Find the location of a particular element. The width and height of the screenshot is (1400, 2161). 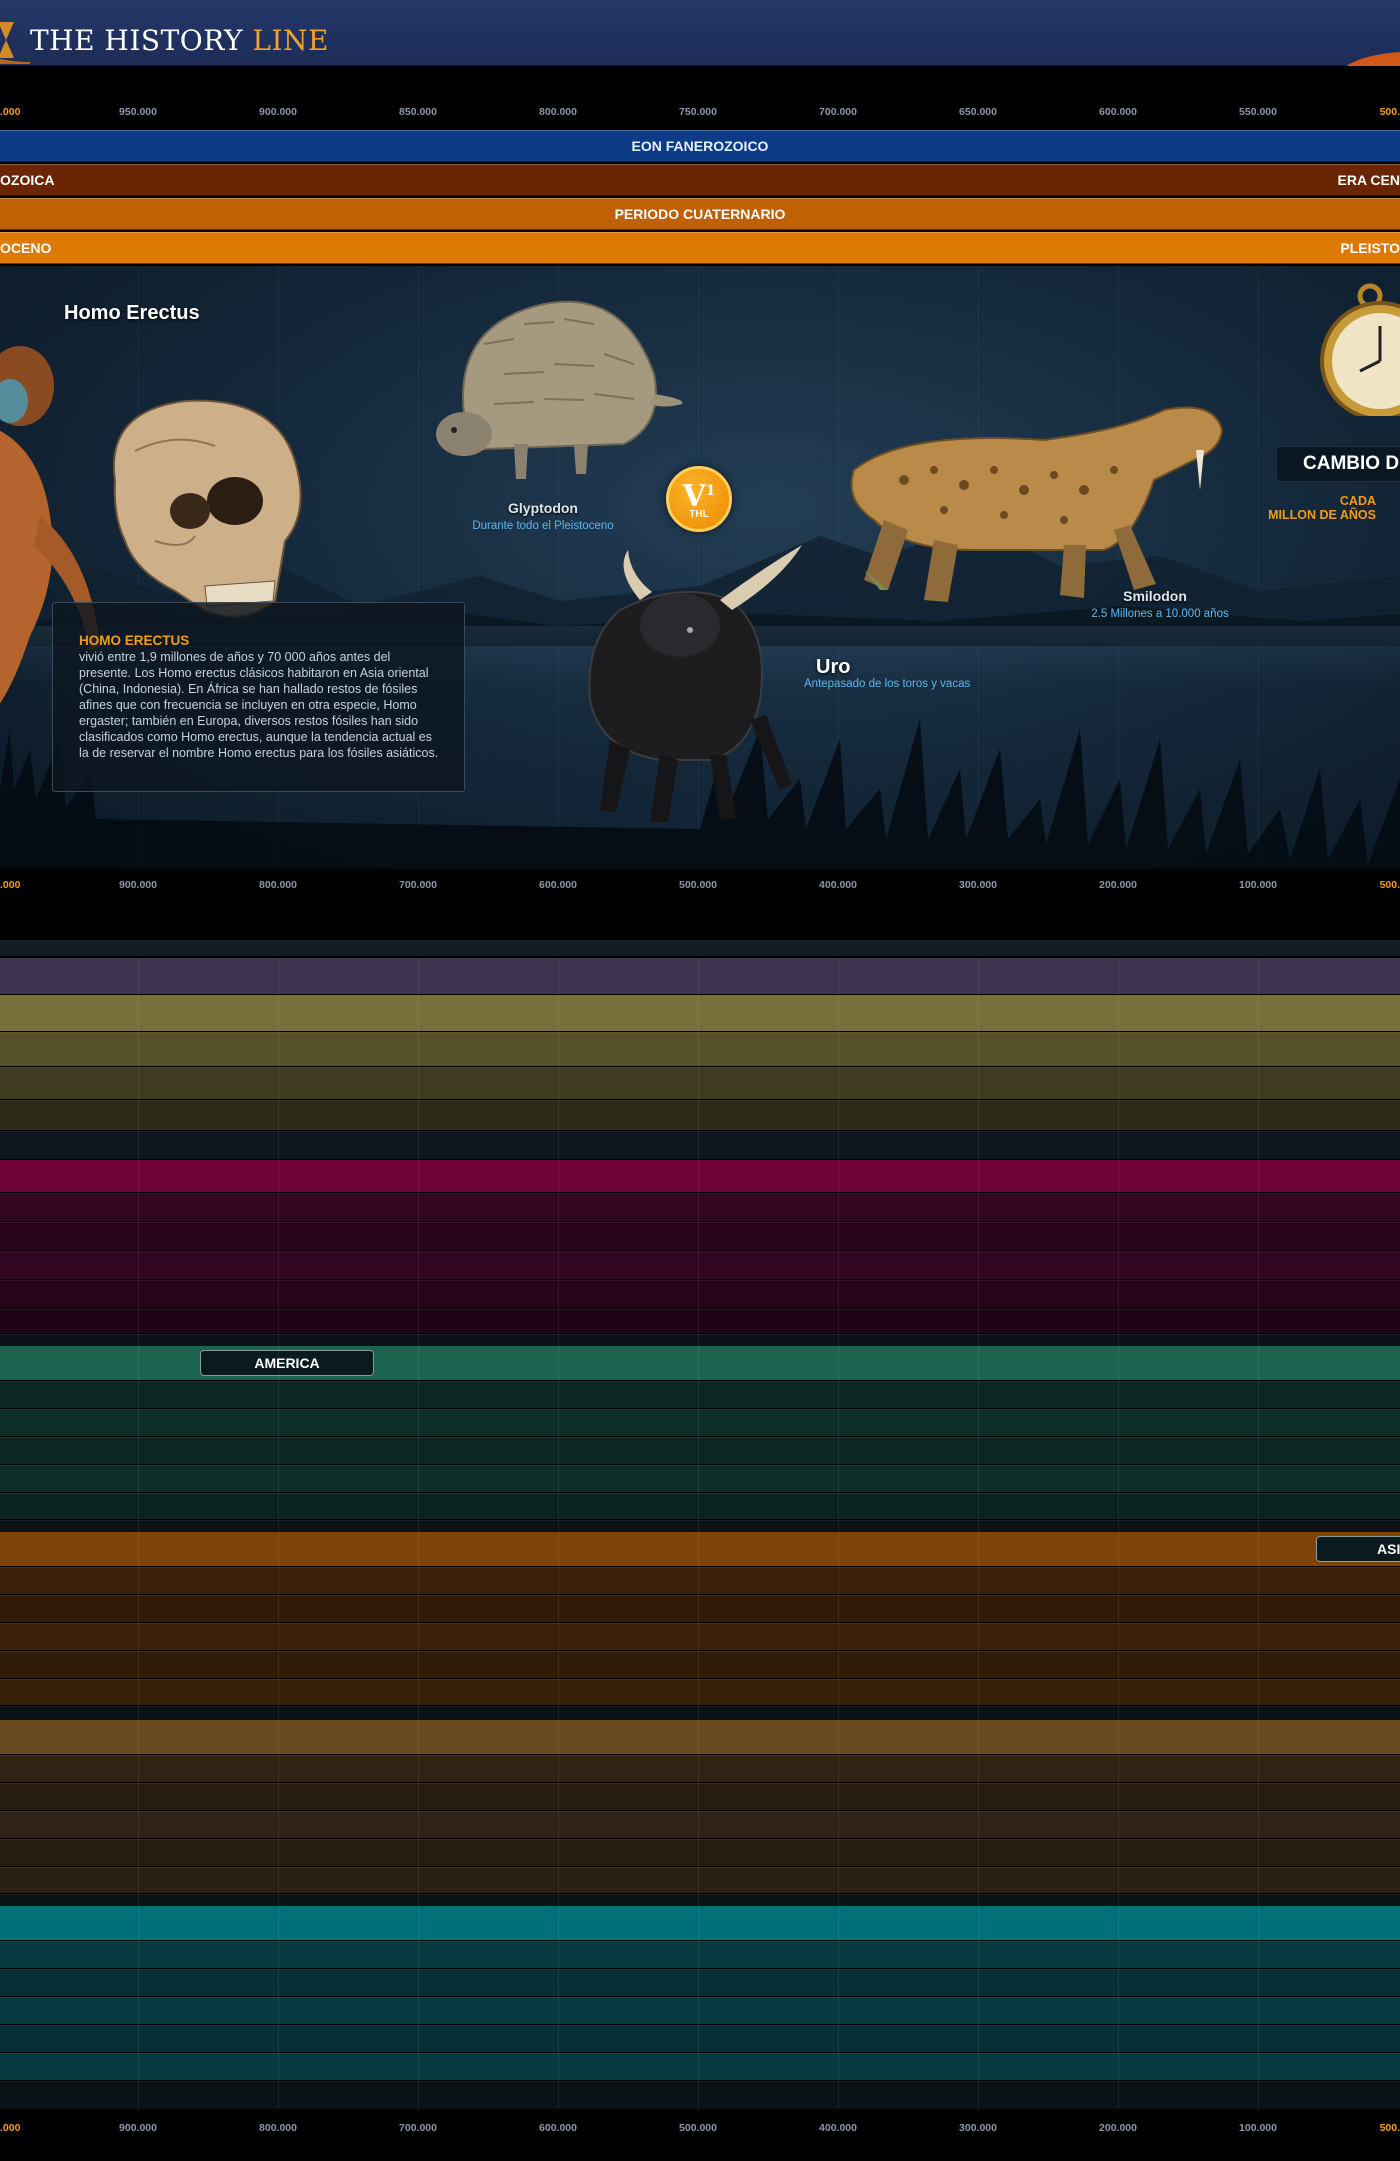

ruler-final-tick: 100.000 is located at coordinates (1258, 2128).